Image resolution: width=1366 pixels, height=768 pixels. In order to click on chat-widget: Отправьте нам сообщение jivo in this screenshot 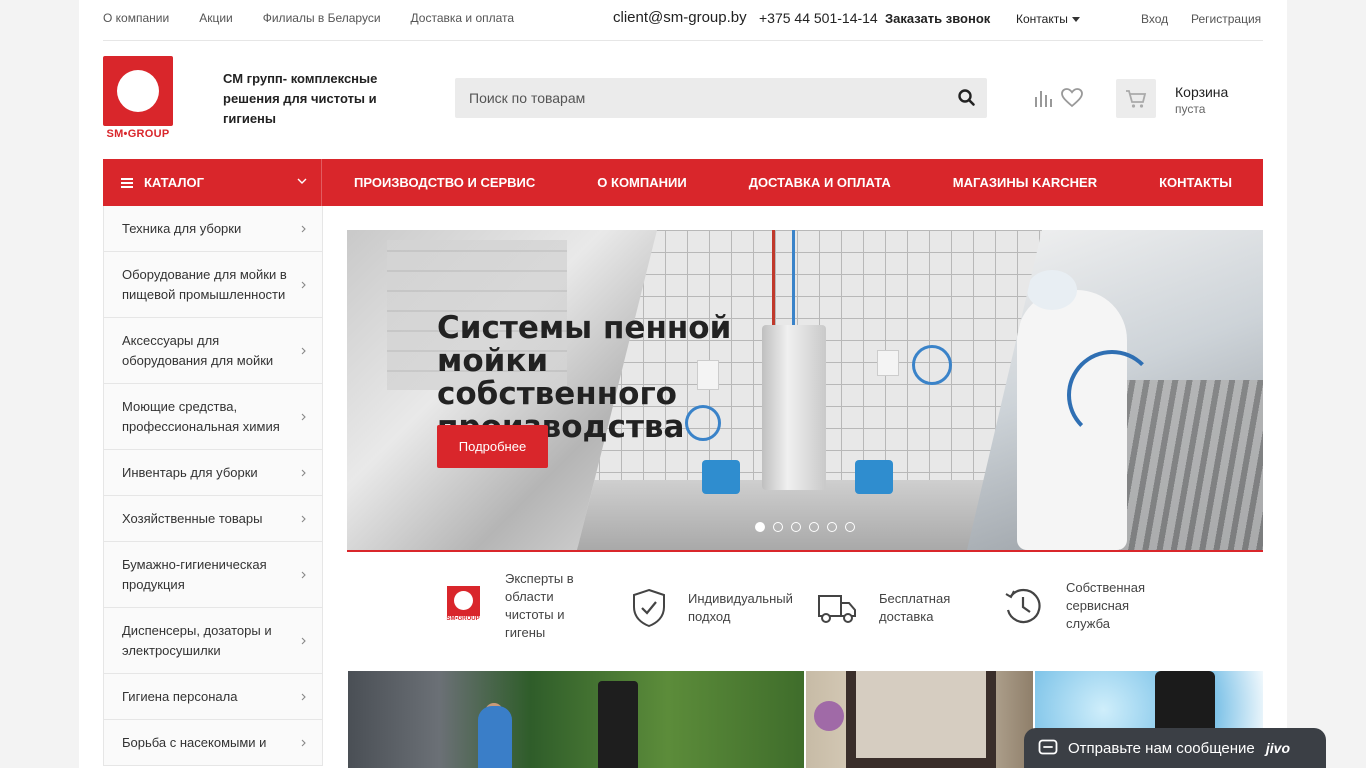, I will do `click(1175, 748)`.